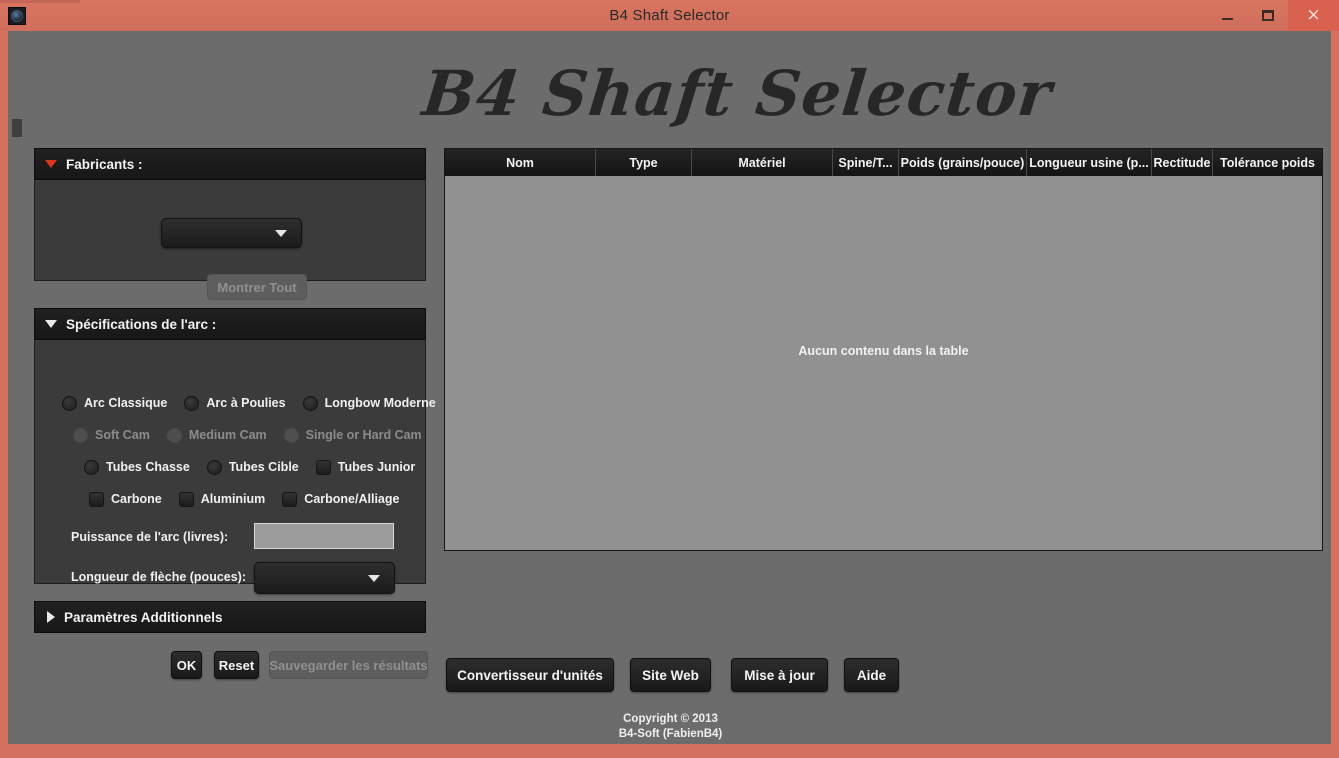  I want to click on panel-fabricants-body: Montrer Tout, so click(230, 240).